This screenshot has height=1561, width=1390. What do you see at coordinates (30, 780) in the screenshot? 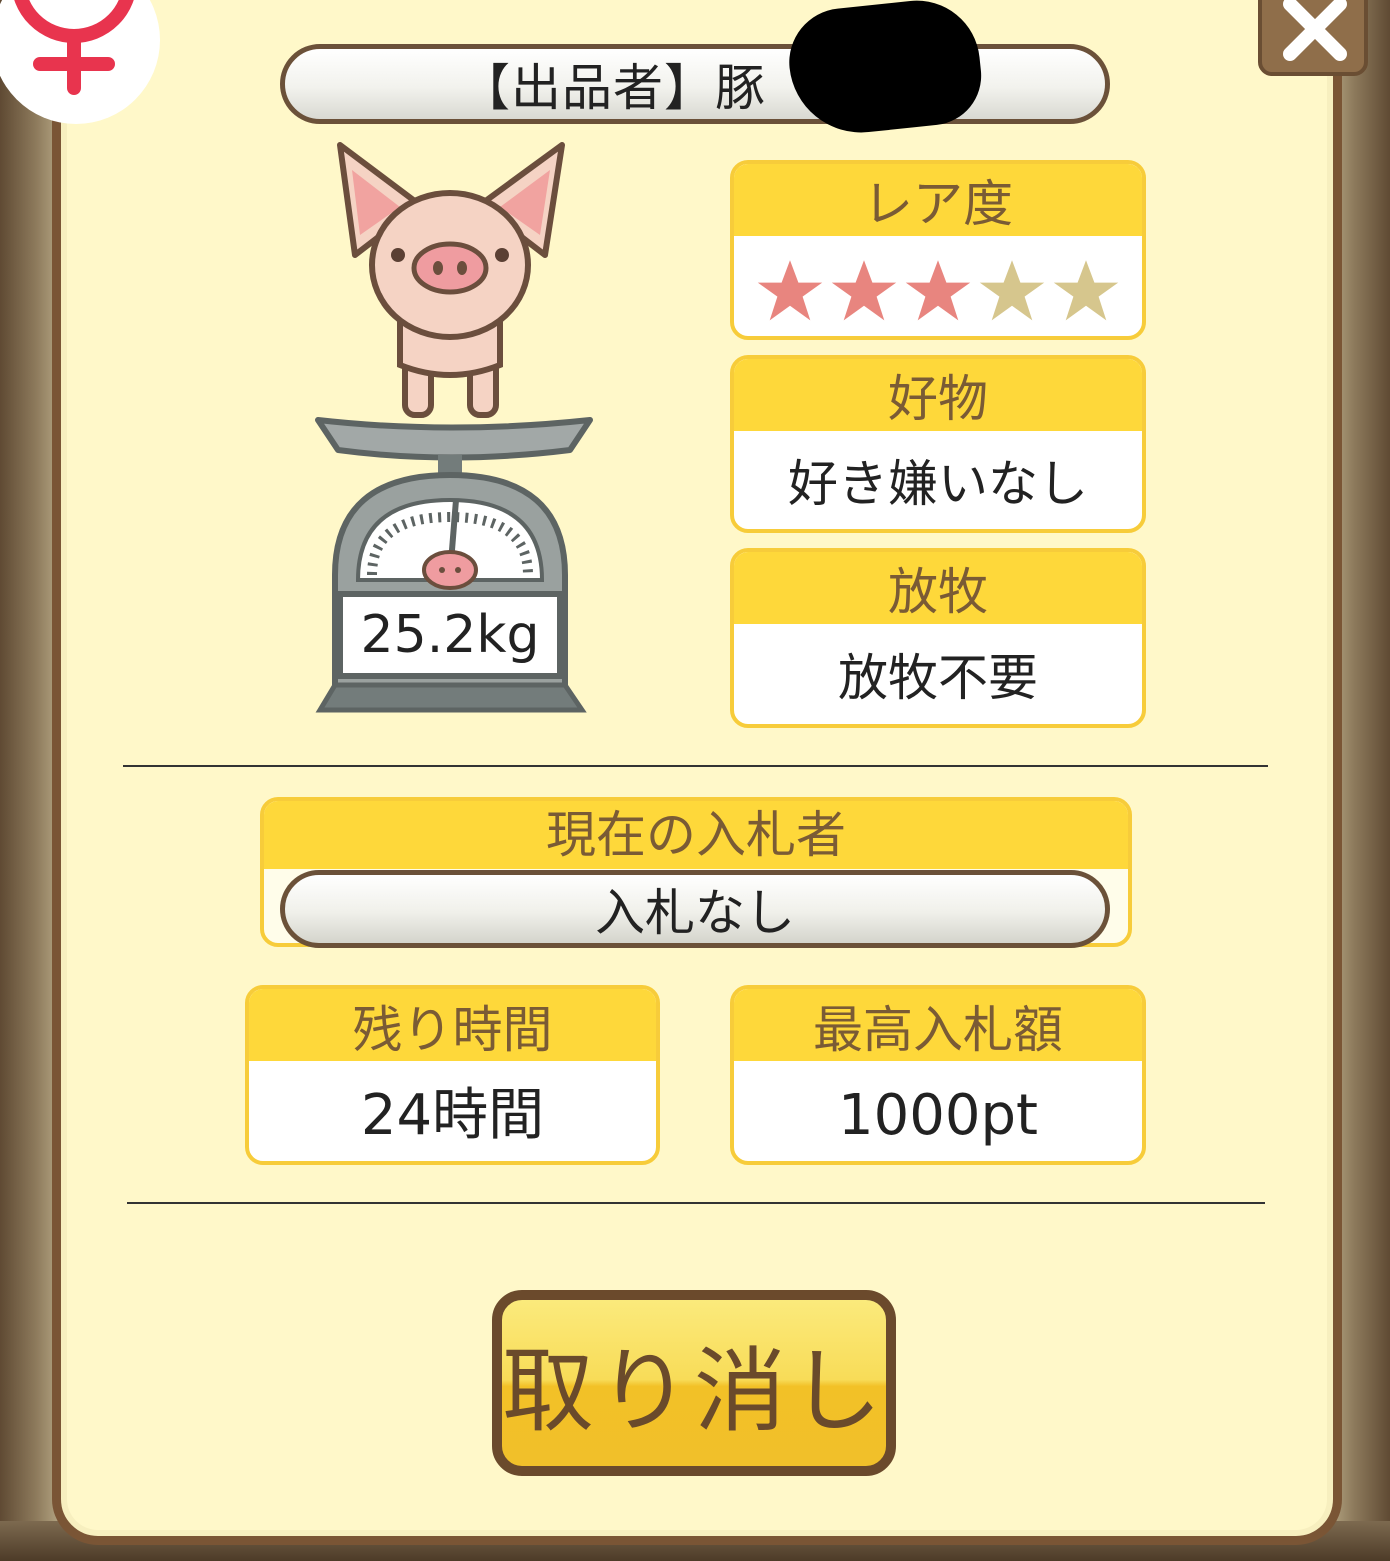
I see `background-left` at bounding box center [30, 780].